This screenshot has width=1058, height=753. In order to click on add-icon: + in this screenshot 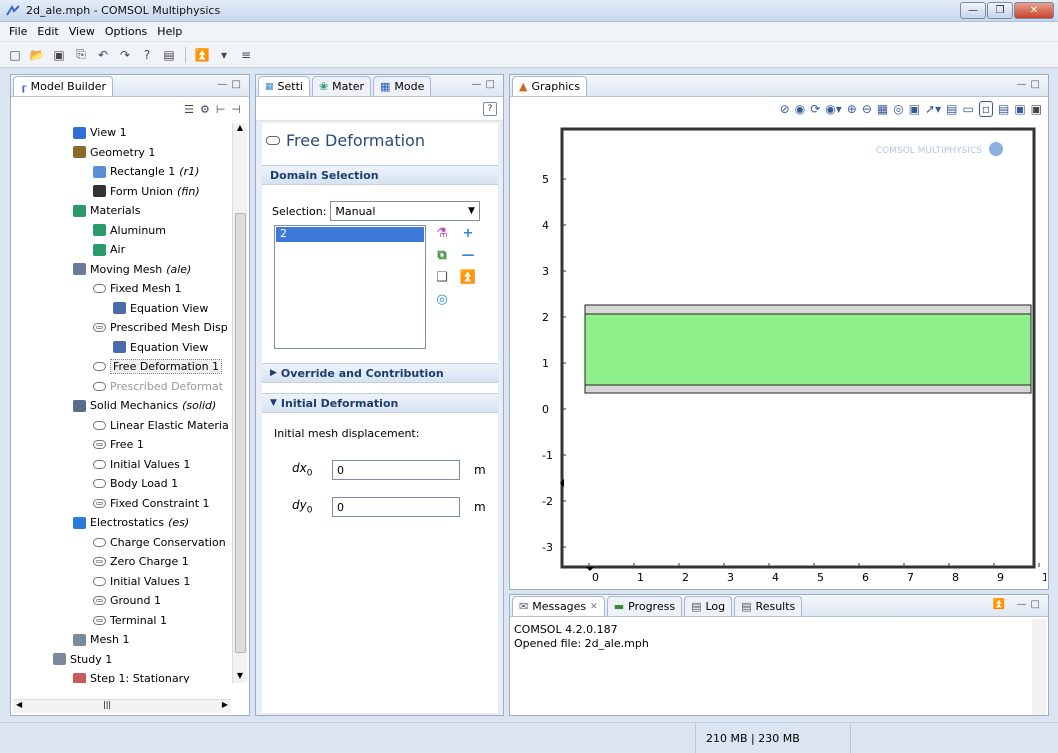, I will do `click(468, 233)`.